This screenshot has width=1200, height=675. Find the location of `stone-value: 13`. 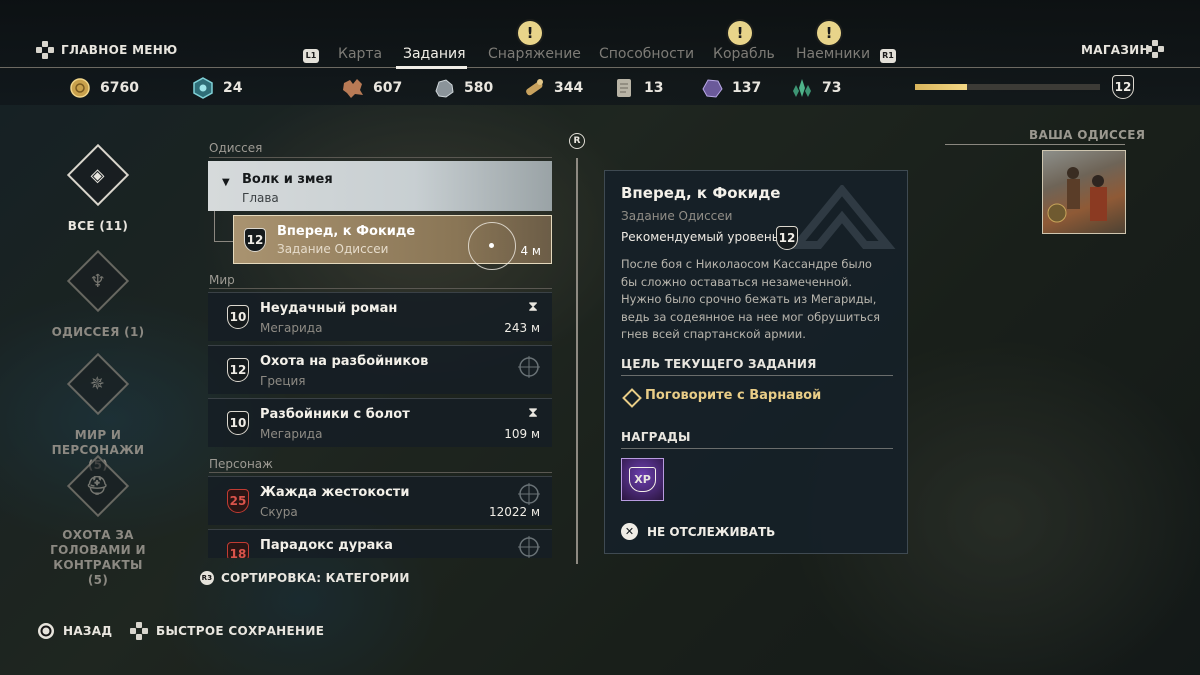

stone-value: 13 is located at coordinates (654, 88).